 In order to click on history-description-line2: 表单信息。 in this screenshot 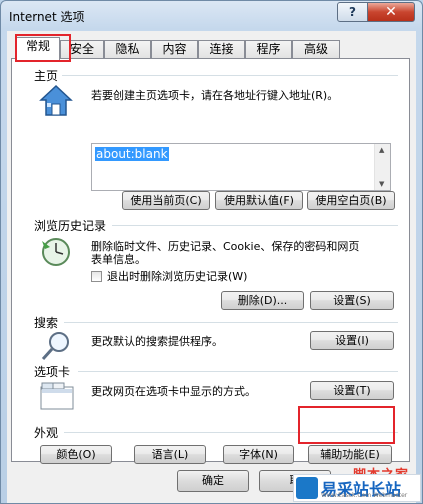, I will do `click(118, 259)`.